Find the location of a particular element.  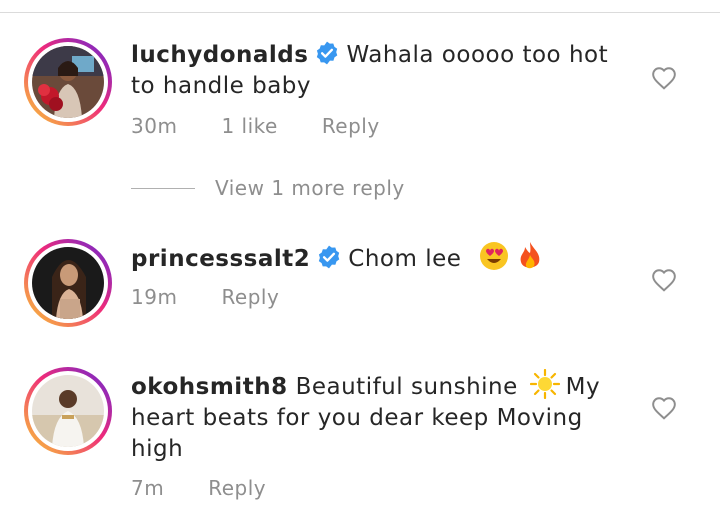

fire-emoji-icon is located at coordinates (530, 255).